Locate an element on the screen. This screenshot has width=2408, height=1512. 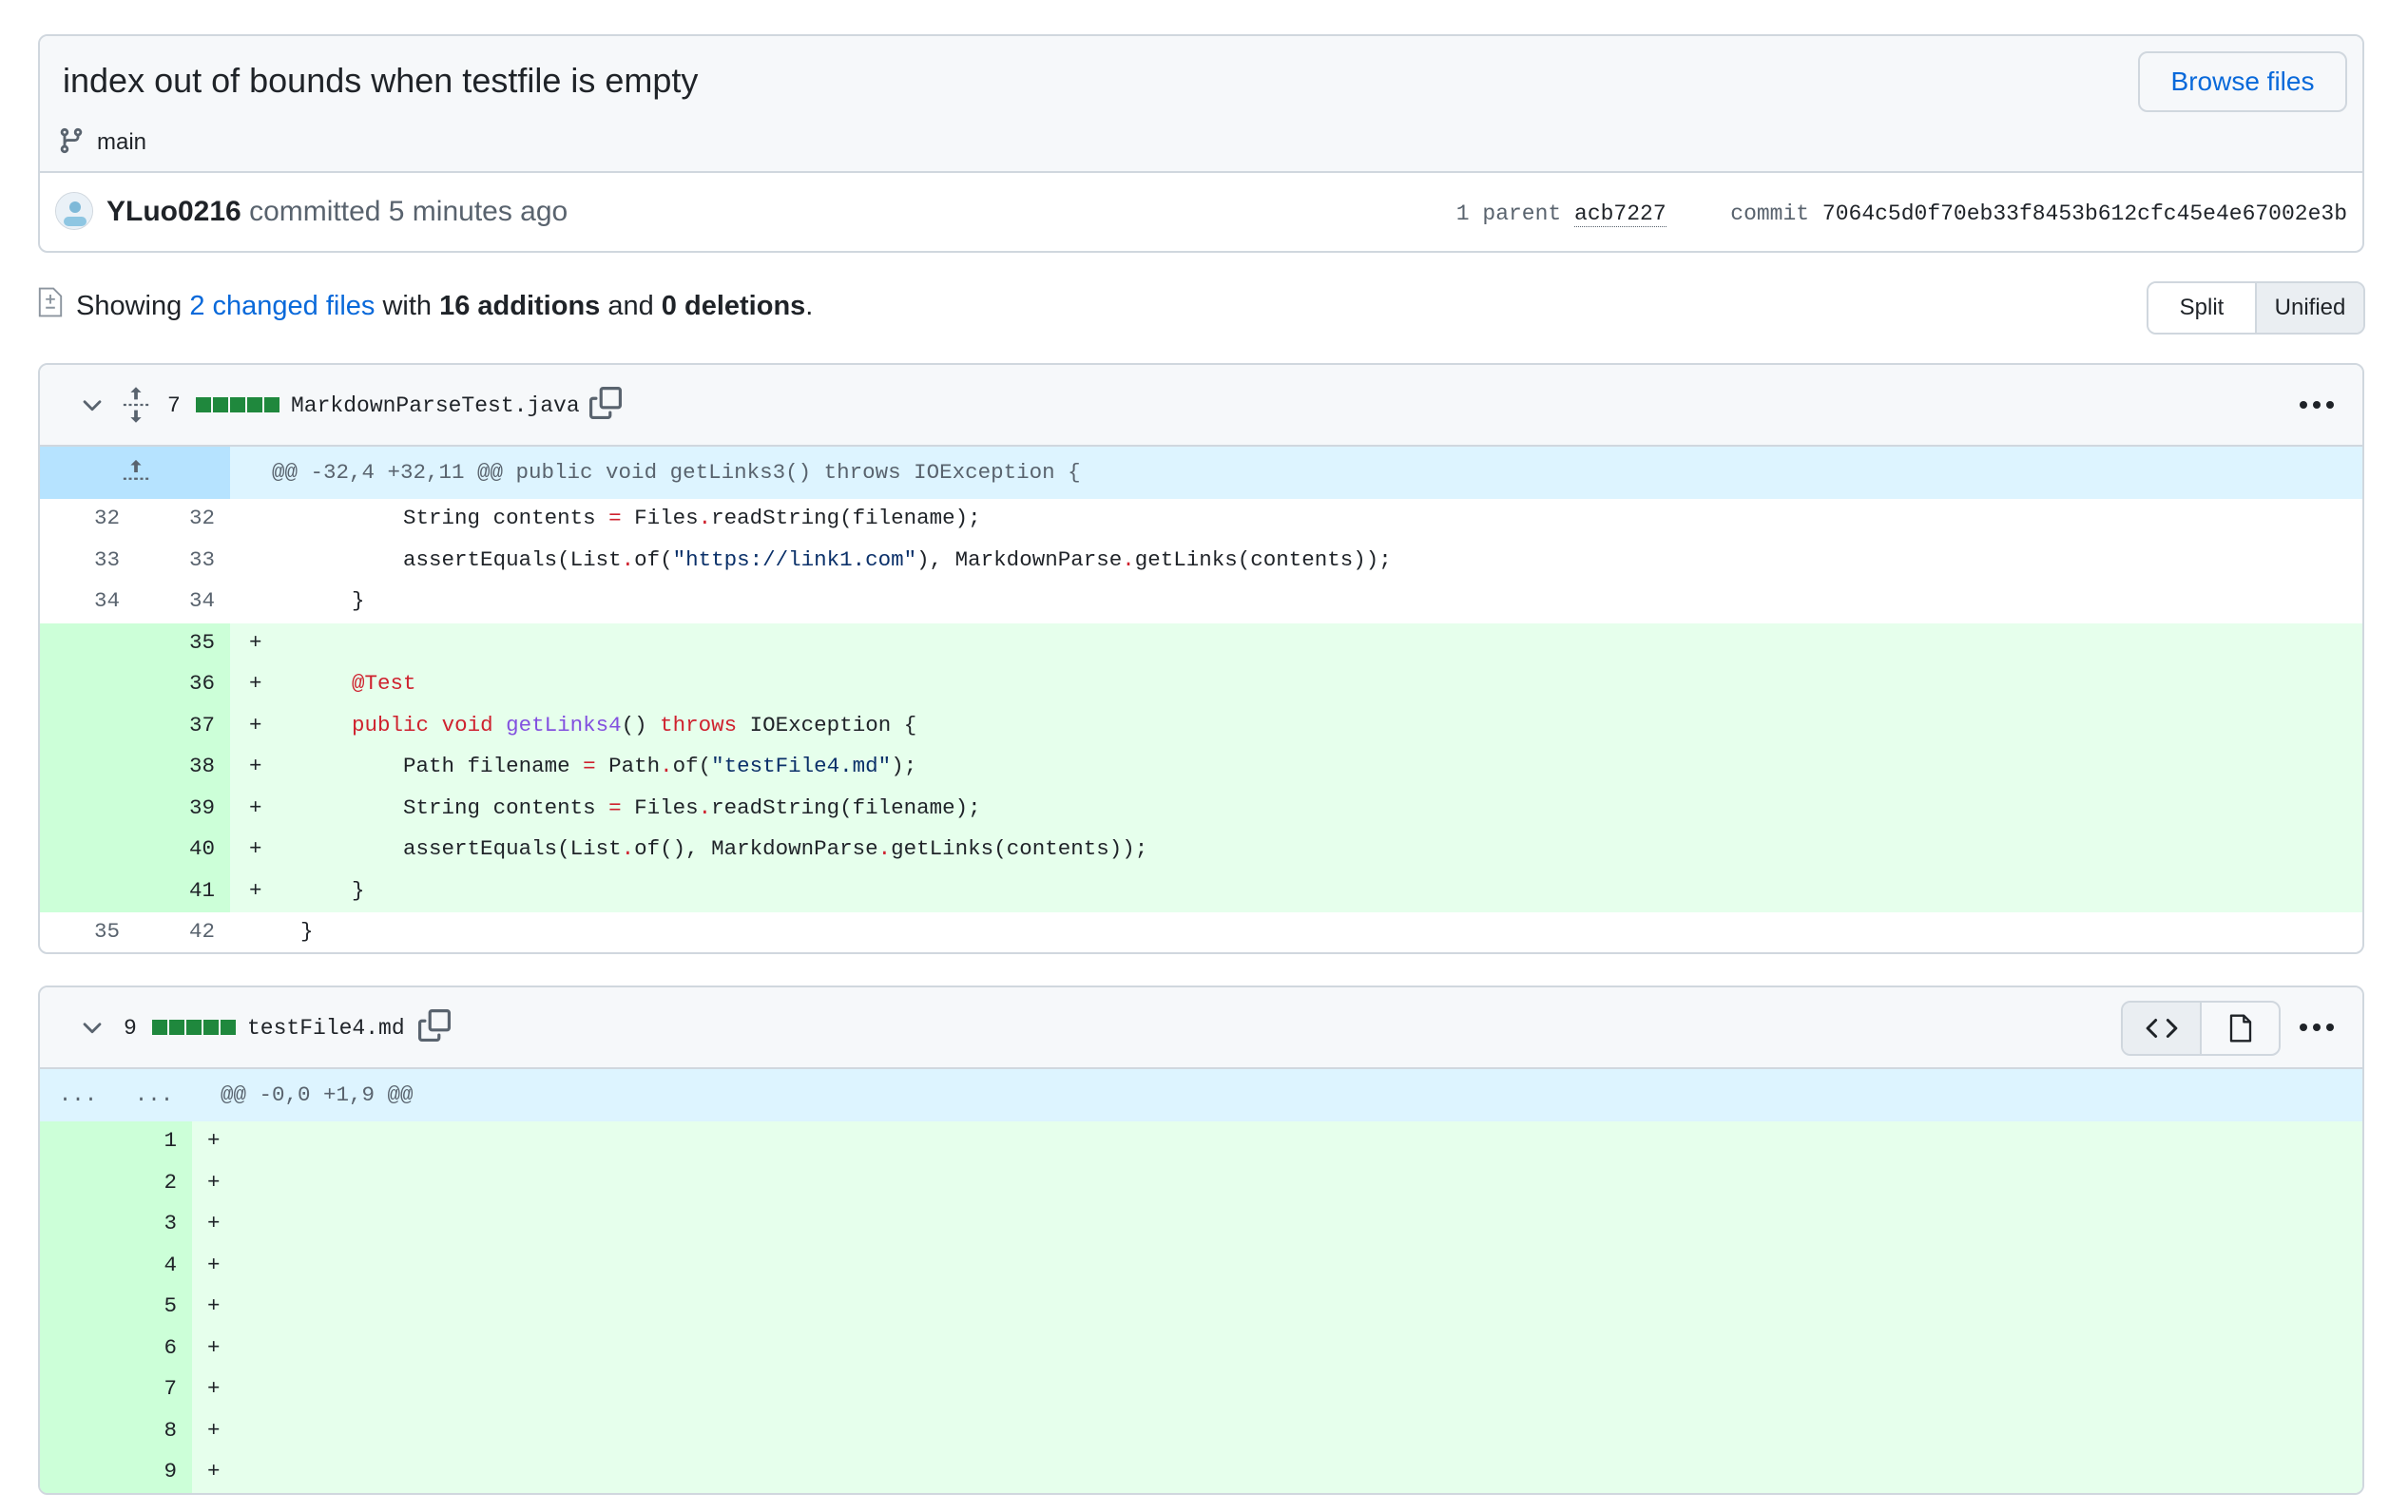
new-line-number: 34 is located at coordinates (175, 602).